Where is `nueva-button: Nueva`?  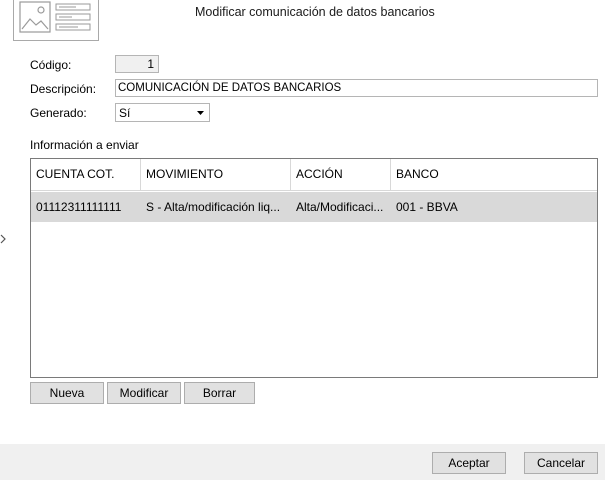
nueva-button: Nueva is located at coordinates (67, 393).